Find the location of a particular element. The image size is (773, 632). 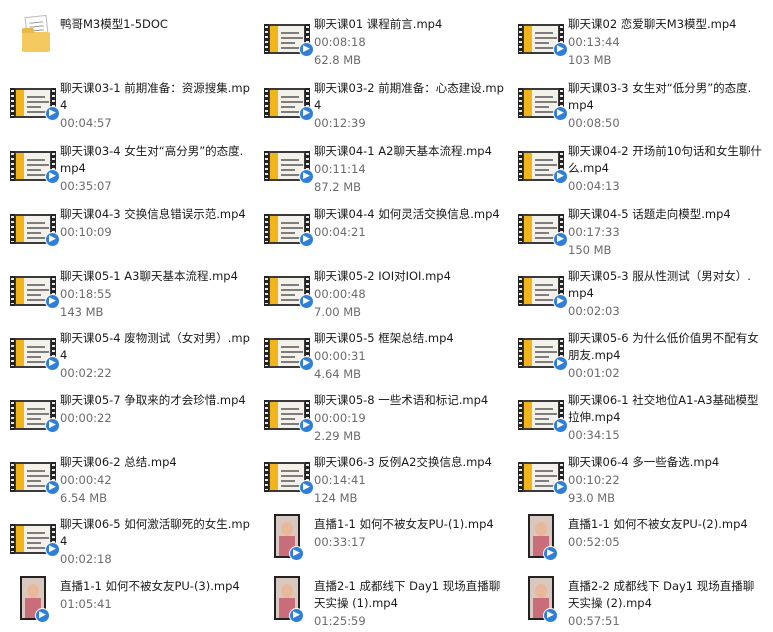

file-item: ▶ 聊天课04-1 A2聊天基本流程.mp4 00:11:14 87.2 MB is located at coordinates (383, 164).